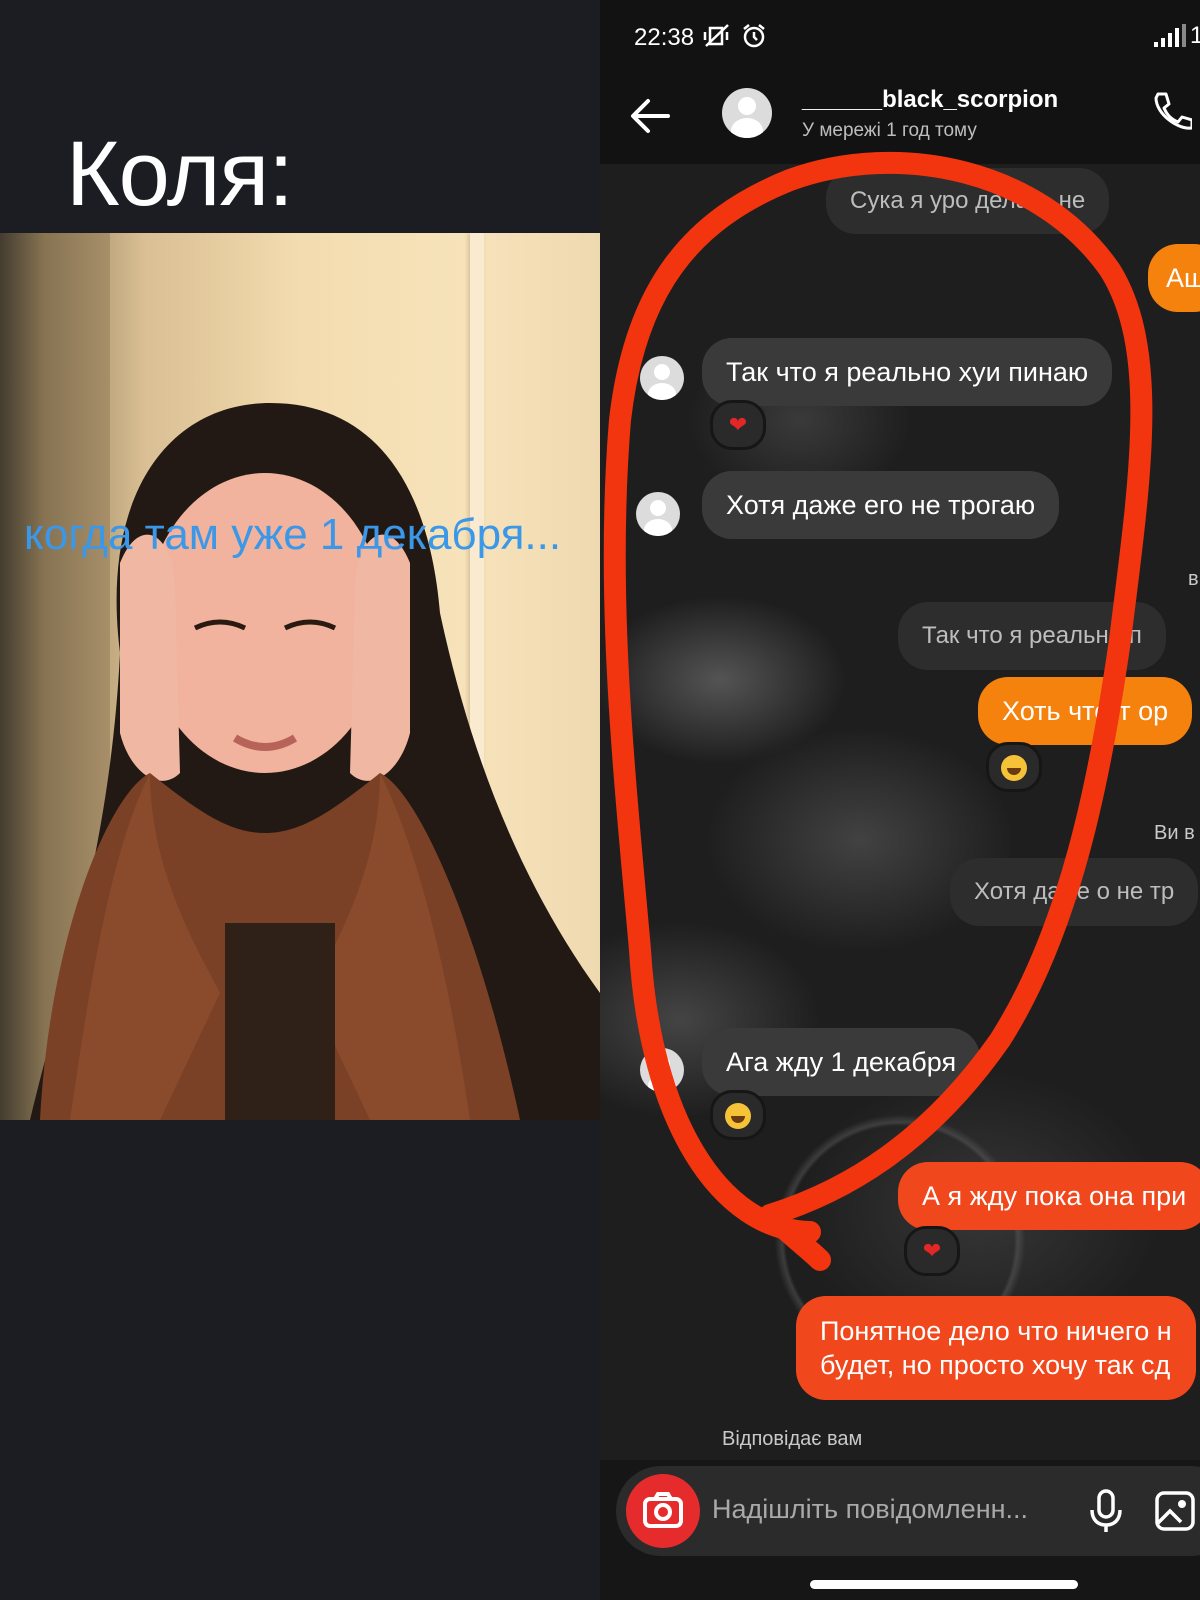 The width and height of the screenshot is (1200, 1600). I want to click on message-incoming: Ага жду 1 декабря, so click(841, 1062).